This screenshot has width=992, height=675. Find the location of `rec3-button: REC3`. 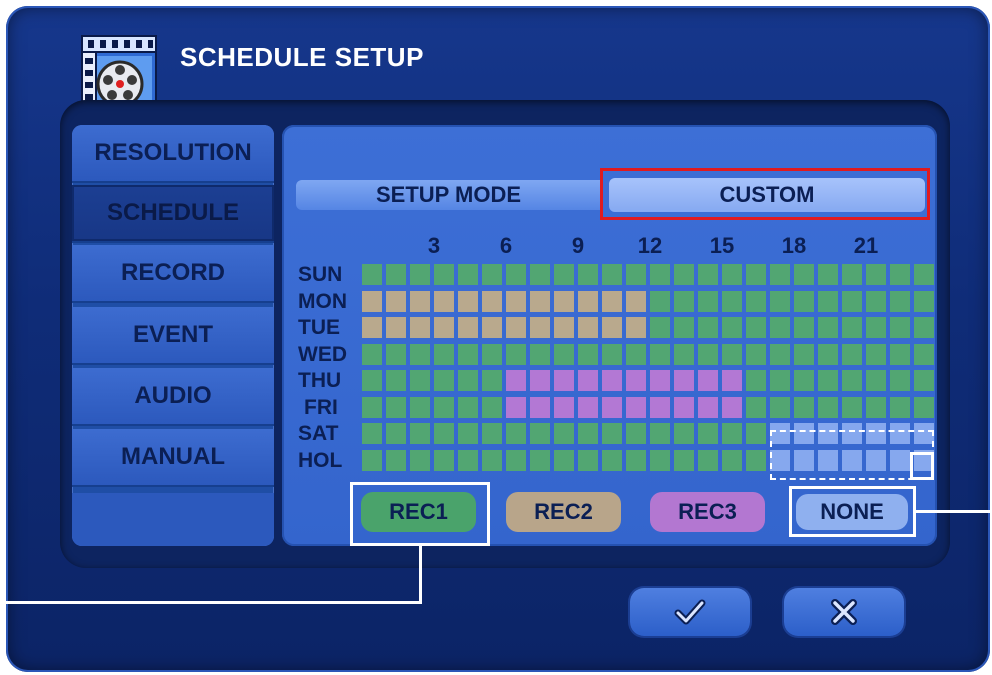

rec3-button: REC3 is located at coordinates (707, 512).